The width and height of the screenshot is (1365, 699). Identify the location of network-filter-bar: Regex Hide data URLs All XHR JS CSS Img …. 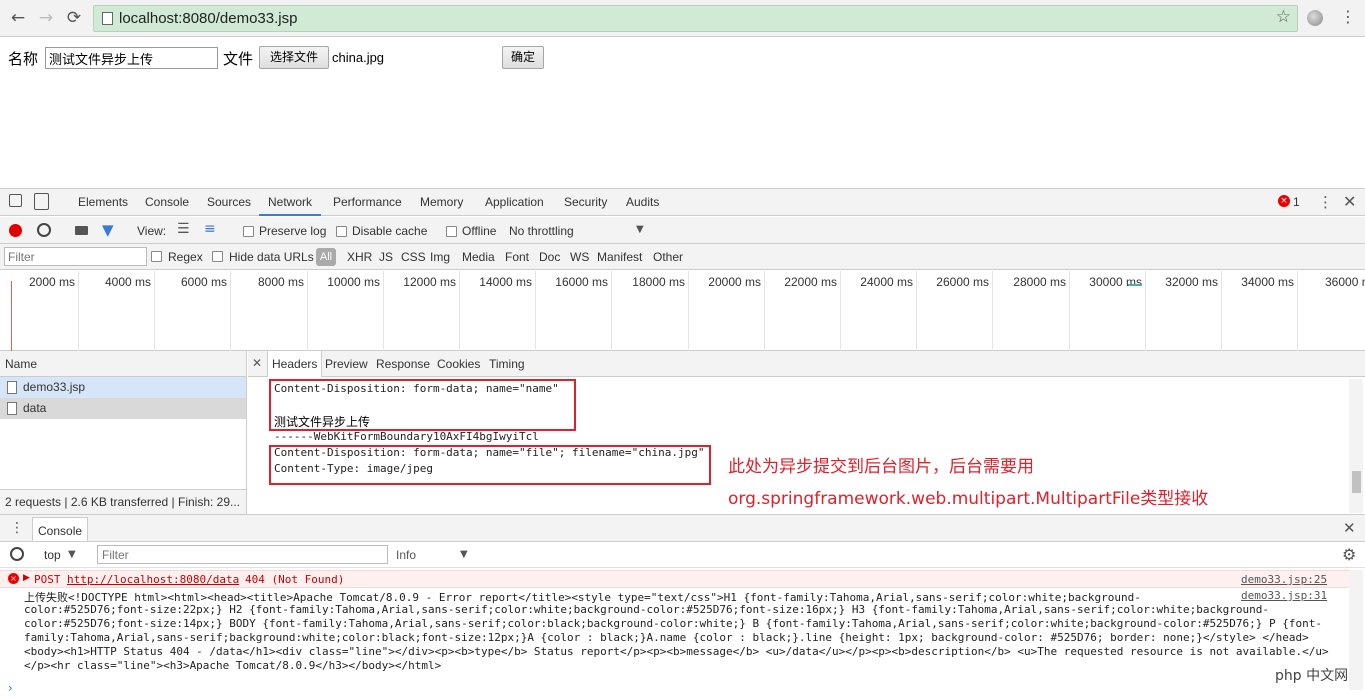
(682, 257).